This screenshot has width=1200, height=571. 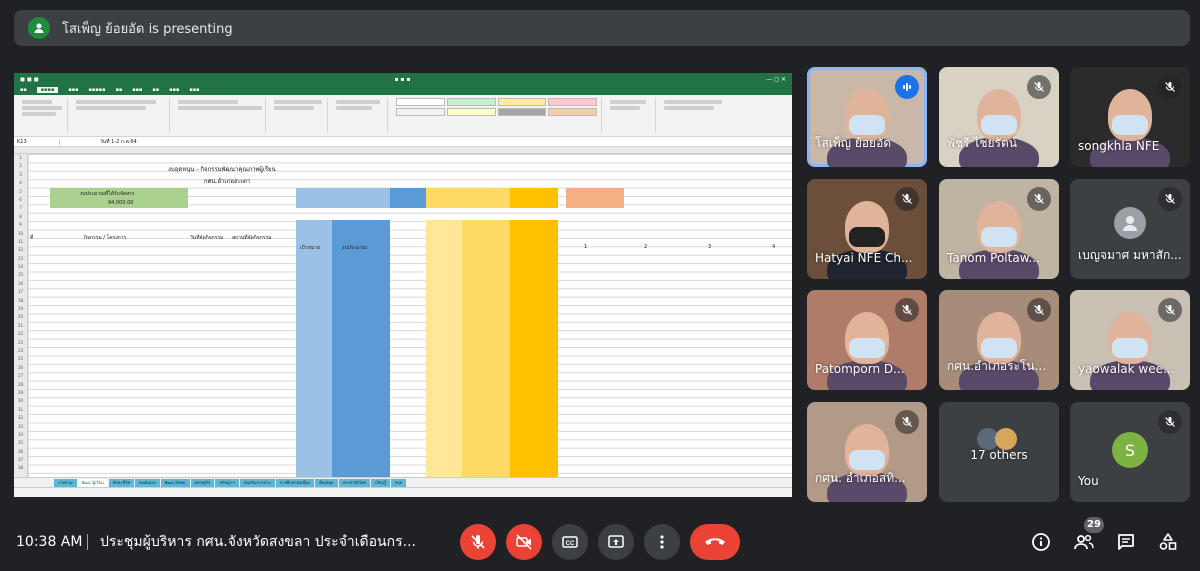 I want to click on name-box: K13, so click(x=37, y=141).